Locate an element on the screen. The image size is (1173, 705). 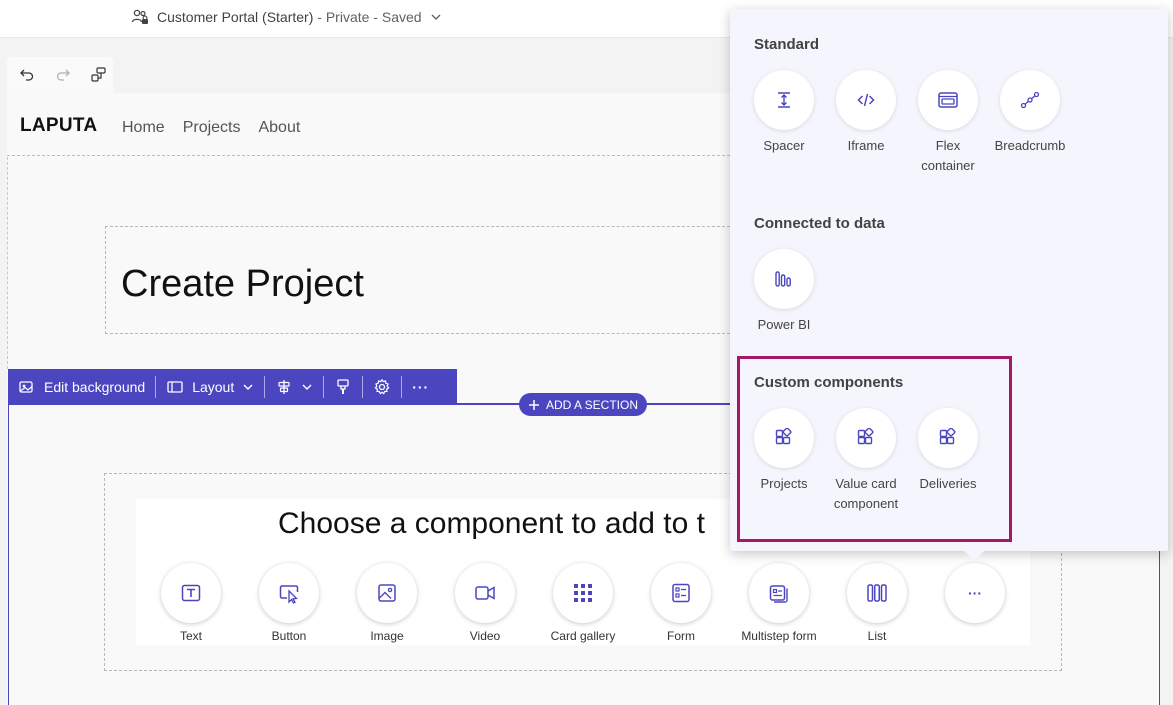
form-icon is located at coordinates (681, 593).